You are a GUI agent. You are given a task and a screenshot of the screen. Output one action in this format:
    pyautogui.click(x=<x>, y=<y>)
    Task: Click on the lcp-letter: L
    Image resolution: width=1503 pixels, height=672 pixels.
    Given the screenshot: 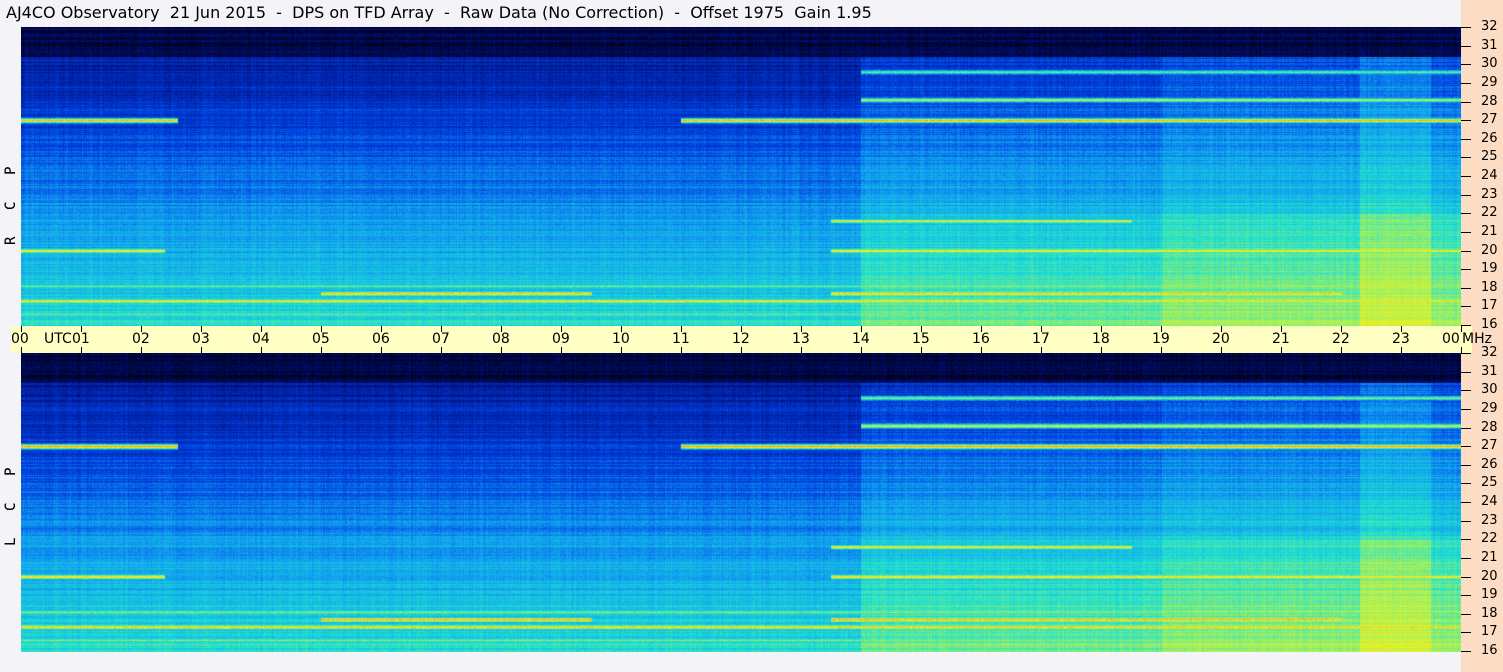 What is the action you would take?
    pyautogui.click(x=11, y=541)
    